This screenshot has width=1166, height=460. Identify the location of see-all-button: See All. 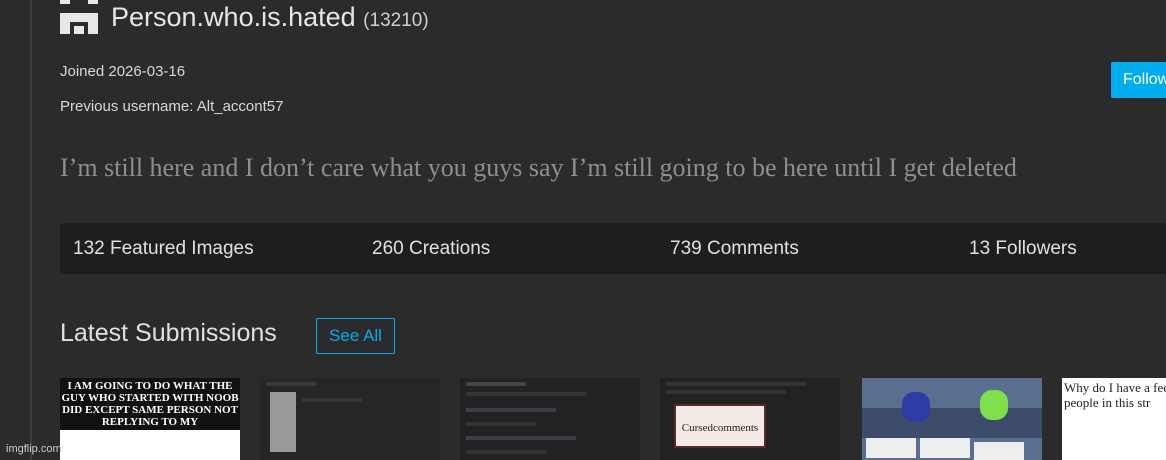
(355, 336).